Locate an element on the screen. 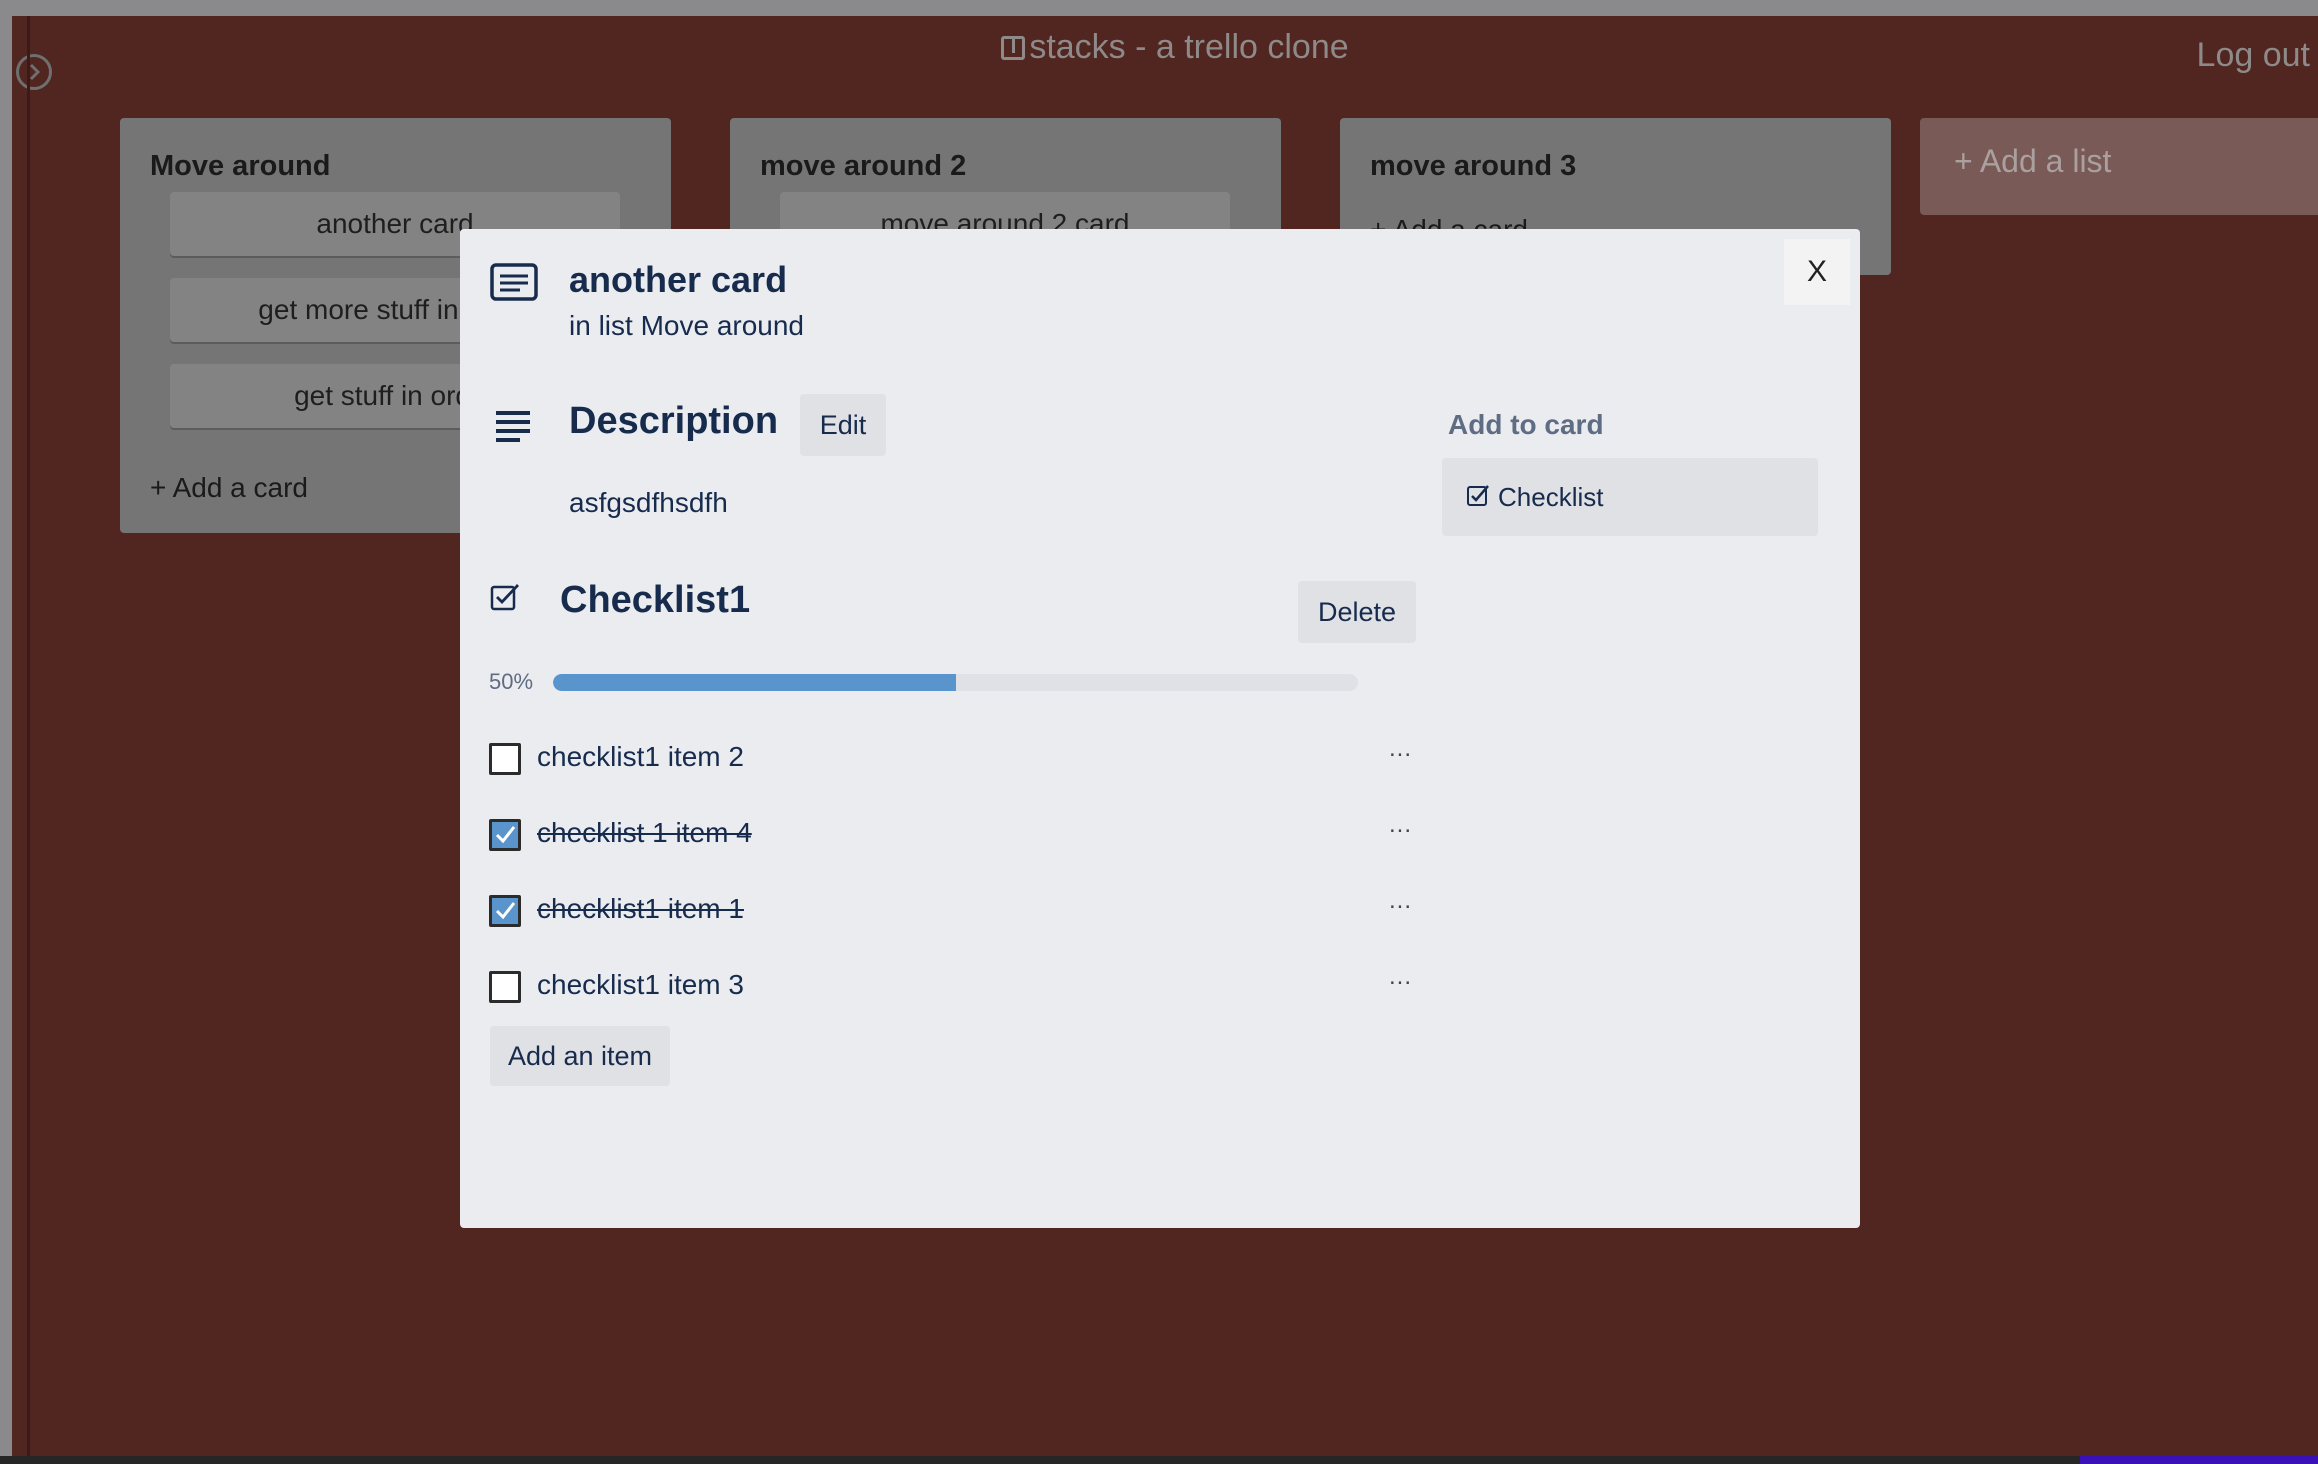  checklist-item-text: checklist1 item 2 is located at coordinates (640, 757).